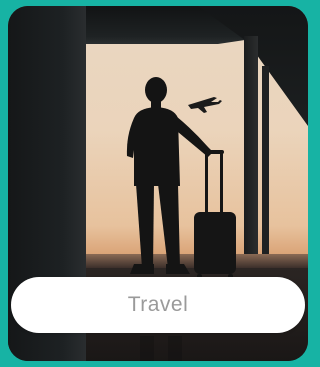 The height and width of the screenshot is (367, 320). I want to click on category-label-text: Travel, so click(158, 304).